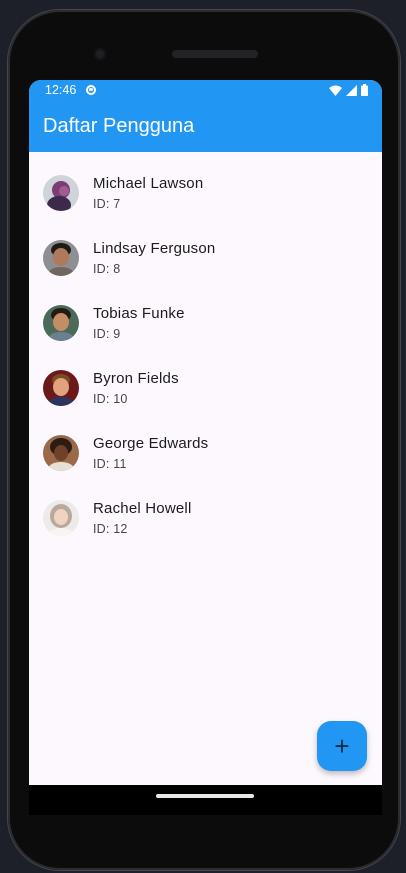 Image resolution: width=406 pixels, height=873 pixels. Describe the element at coordinates (110, 463) in the screenshot. I see `user-id: ID: 11` at that location.